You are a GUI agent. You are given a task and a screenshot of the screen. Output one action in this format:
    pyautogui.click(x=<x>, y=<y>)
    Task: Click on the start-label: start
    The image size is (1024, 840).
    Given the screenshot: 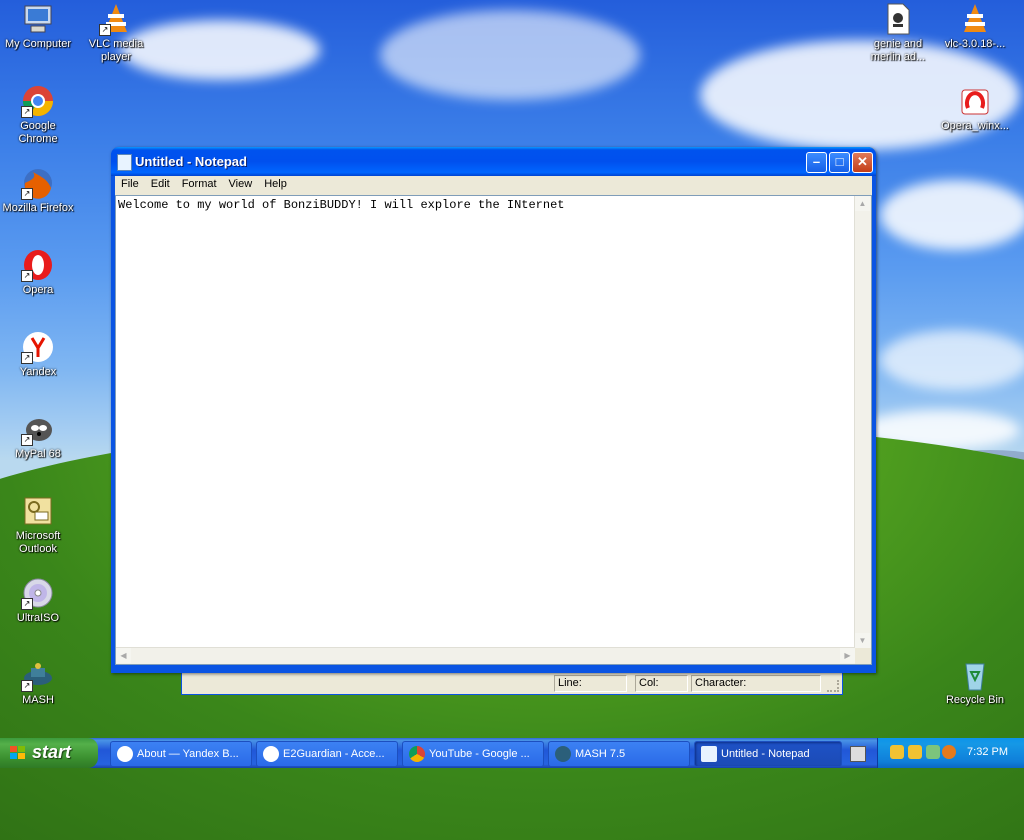 What is the action you would take?
    pyautogui.click(x=52, y=752)
    